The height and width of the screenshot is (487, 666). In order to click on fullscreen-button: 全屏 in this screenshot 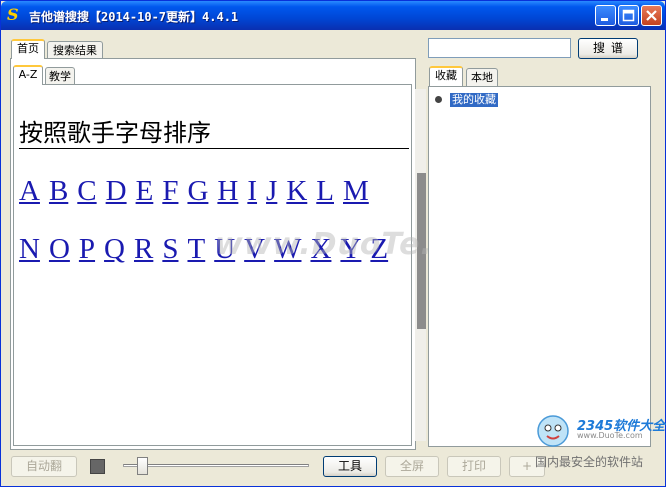, I will do `click(412, 466)`.